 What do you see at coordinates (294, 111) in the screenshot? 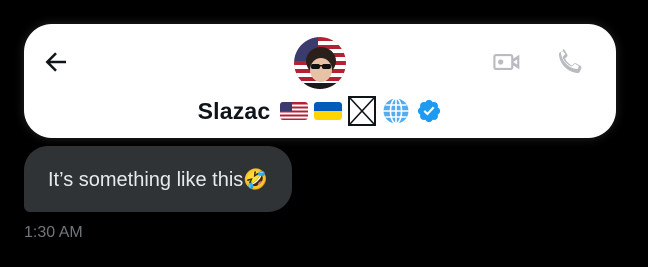
I see `us-flag-emoji` at bounding box center [294, 111].